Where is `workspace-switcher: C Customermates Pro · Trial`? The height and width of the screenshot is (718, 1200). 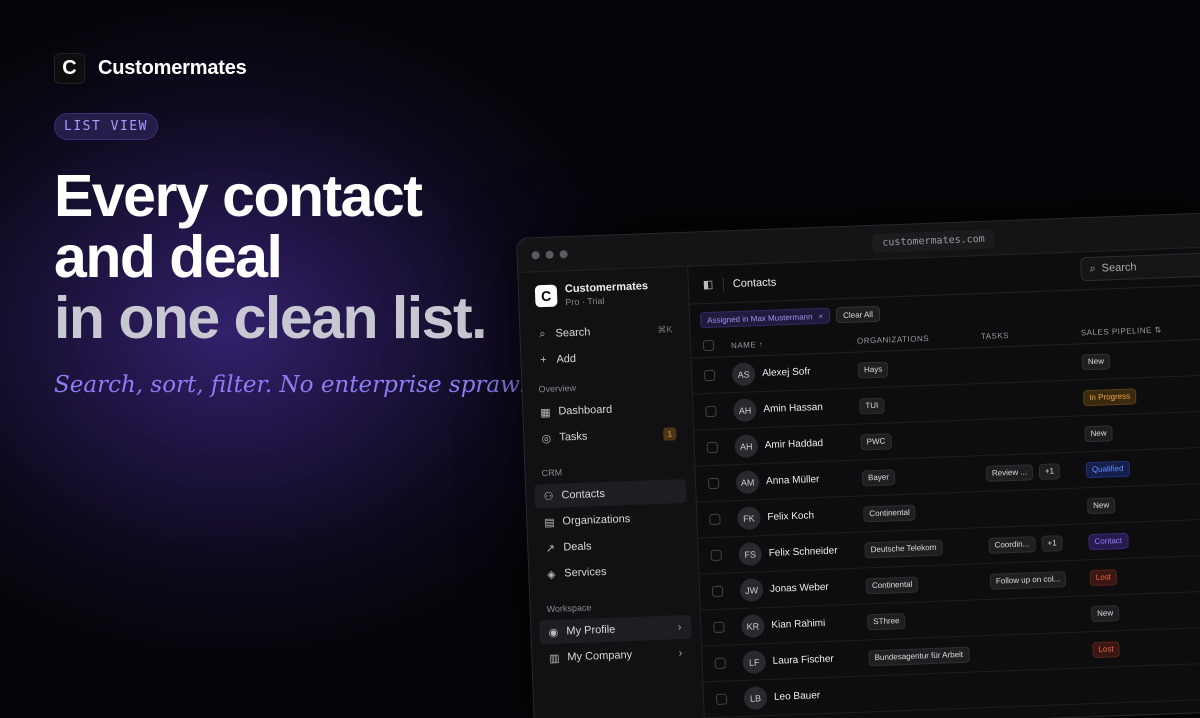
workspace-switcher: C Customermates Pro · Trial is located at coordinates (591, 294).